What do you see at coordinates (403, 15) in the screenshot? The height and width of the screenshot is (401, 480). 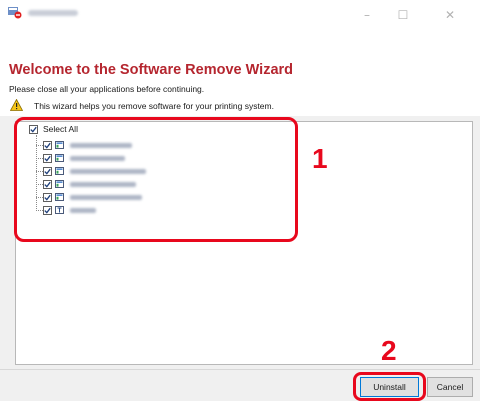 I see `maximize-button: ☐` at bounding box center [403, 15].